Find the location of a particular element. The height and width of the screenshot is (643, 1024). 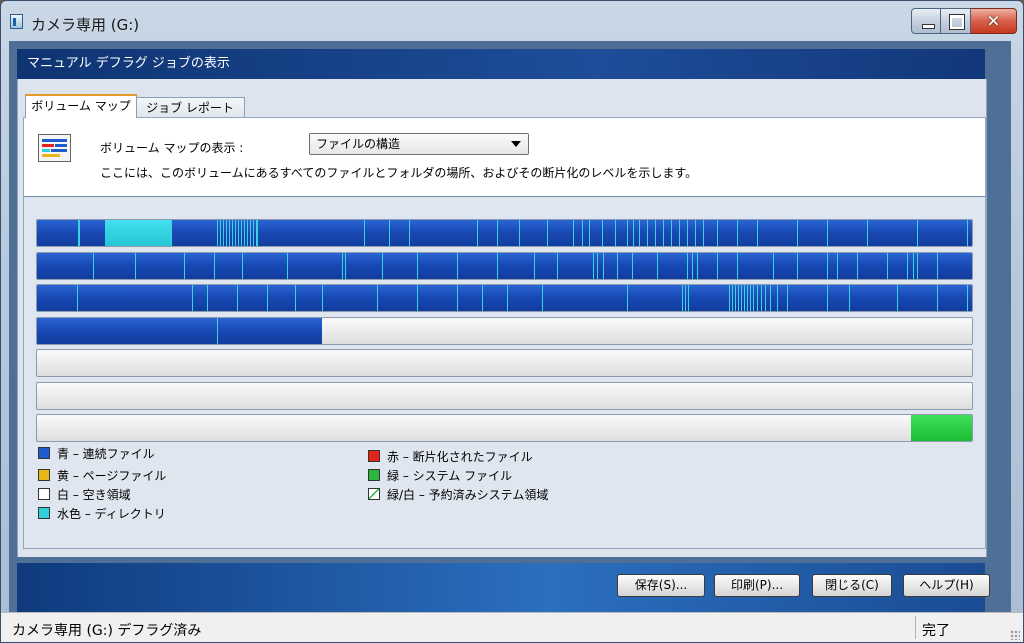

status-state: 完了 is located at coordinates (936, 631).